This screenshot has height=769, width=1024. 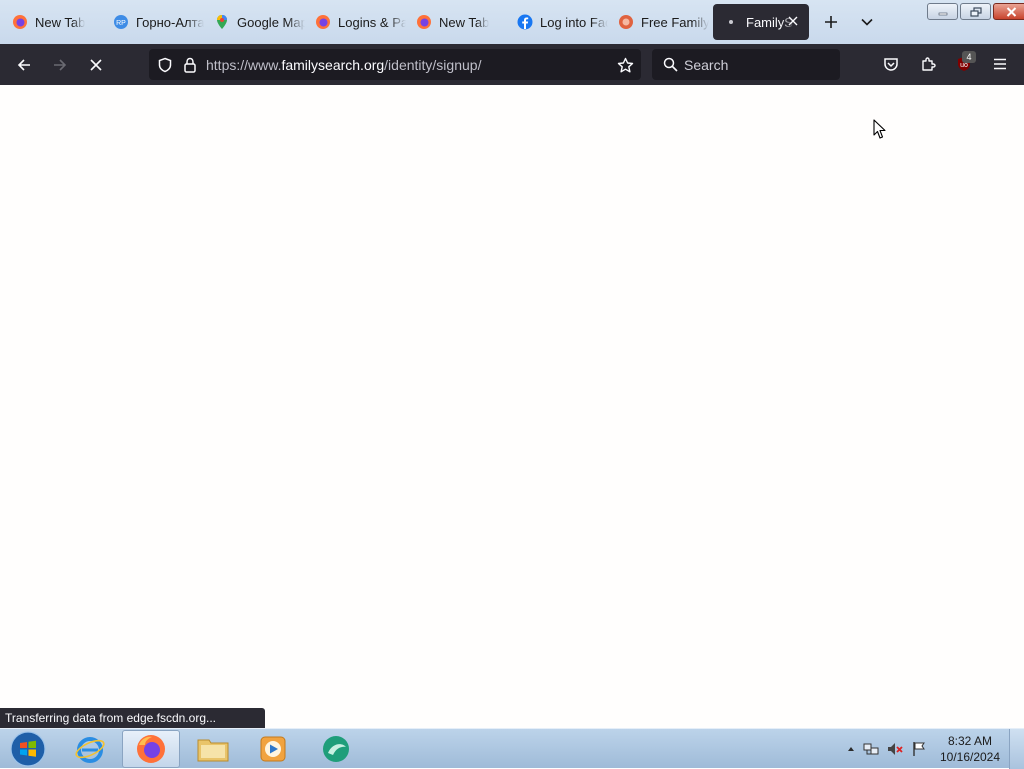 I want to click on folder-icon, so click(x=213, y=750).